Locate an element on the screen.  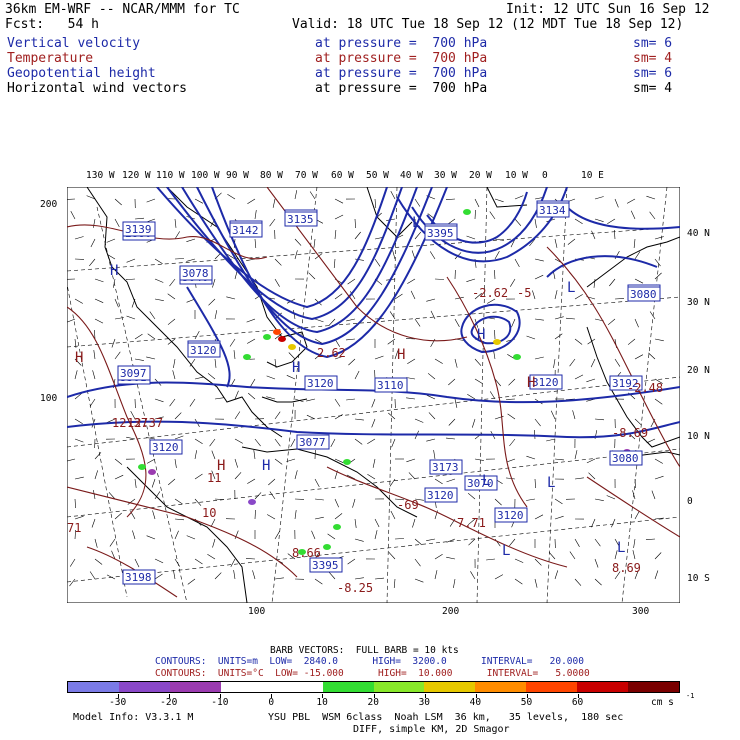
height-label: 3142 is located at coordinates (245, 230).